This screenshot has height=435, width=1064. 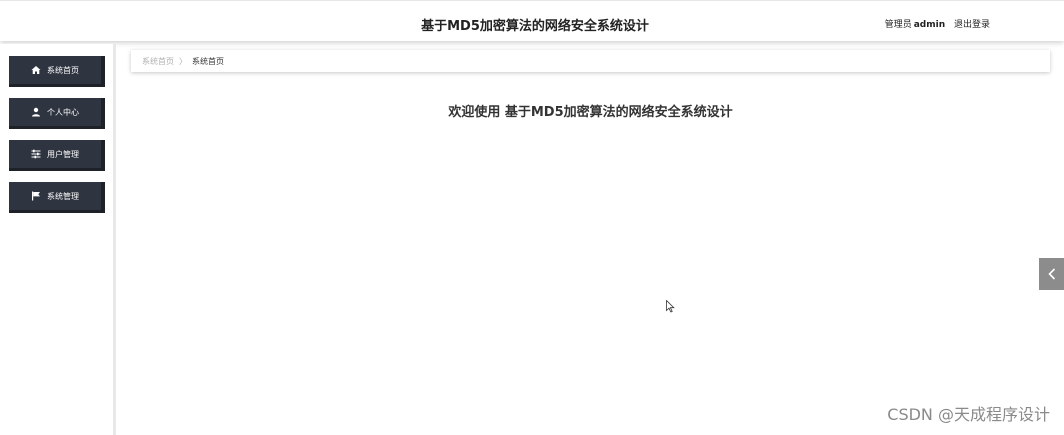 I want to click on sidebar-item-system: 系统管理, so click(x=57, y=197).